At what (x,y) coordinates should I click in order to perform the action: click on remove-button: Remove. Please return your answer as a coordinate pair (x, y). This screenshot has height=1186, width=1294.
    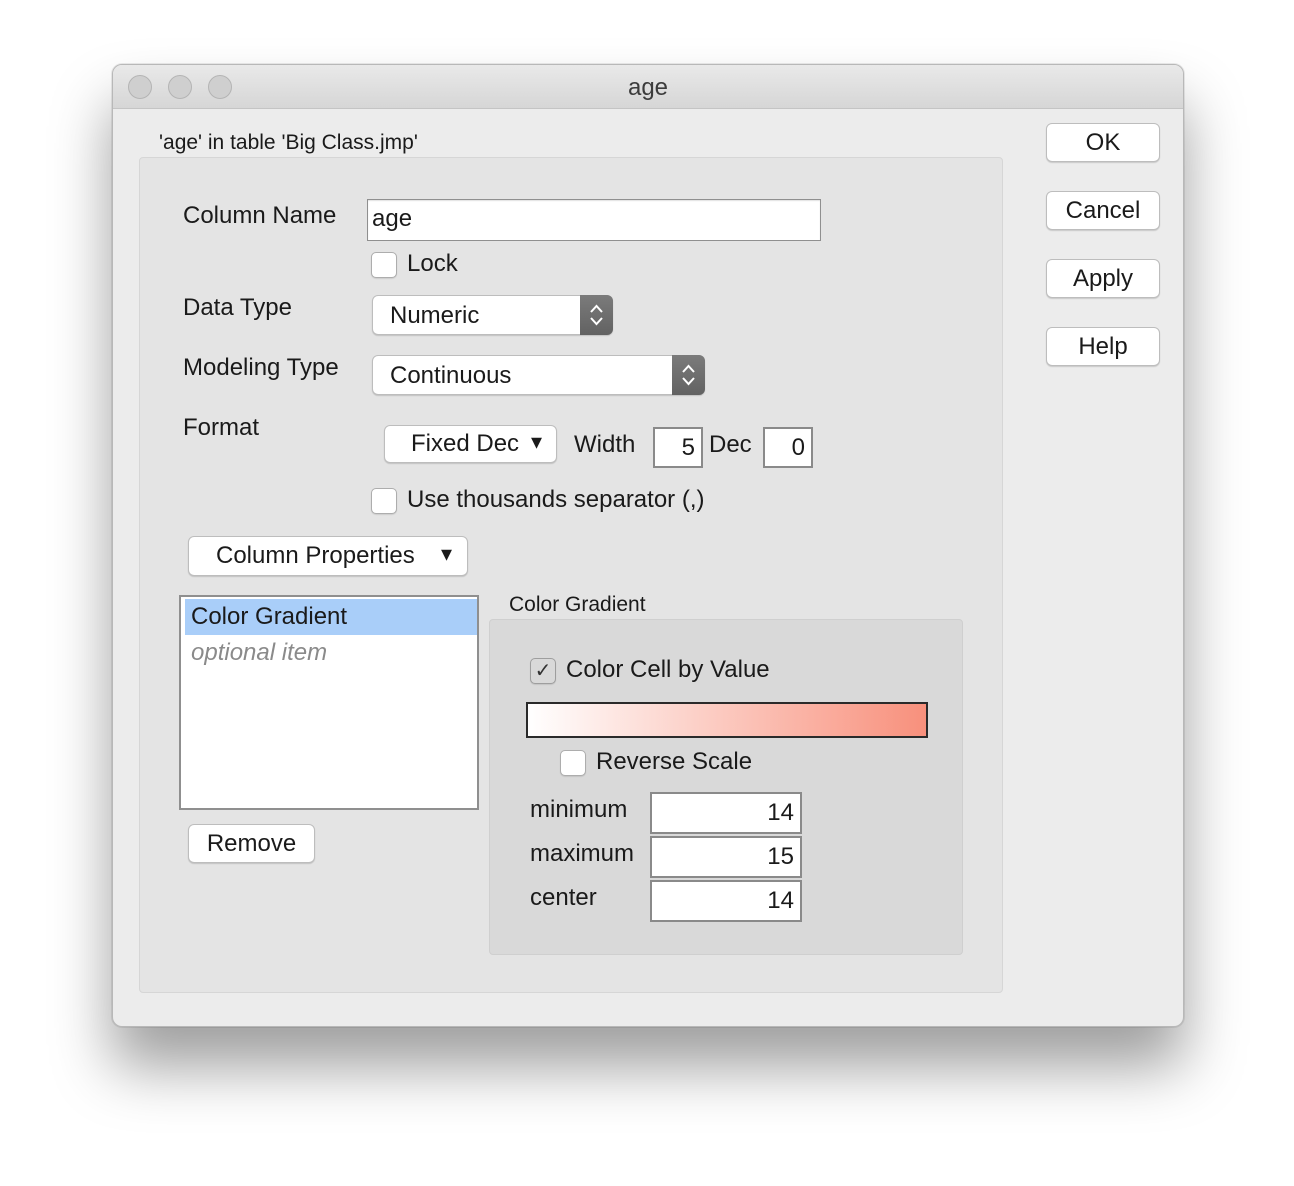
    Looking at the image, I should click on (251, 843).